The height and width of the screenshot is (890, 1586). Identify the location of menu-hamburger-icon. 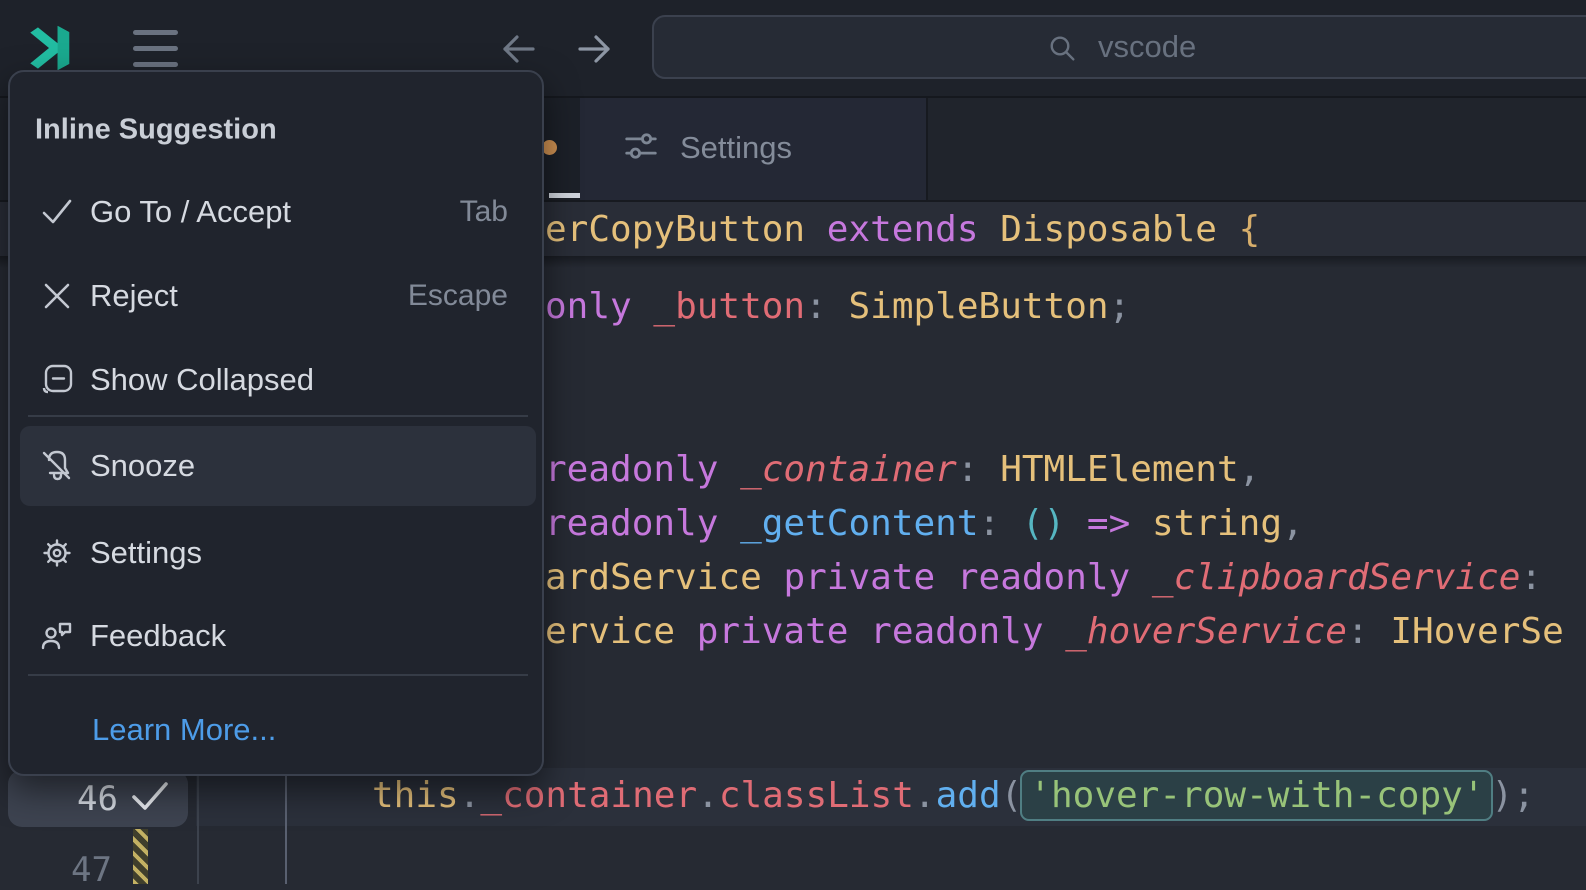
(155, 50).